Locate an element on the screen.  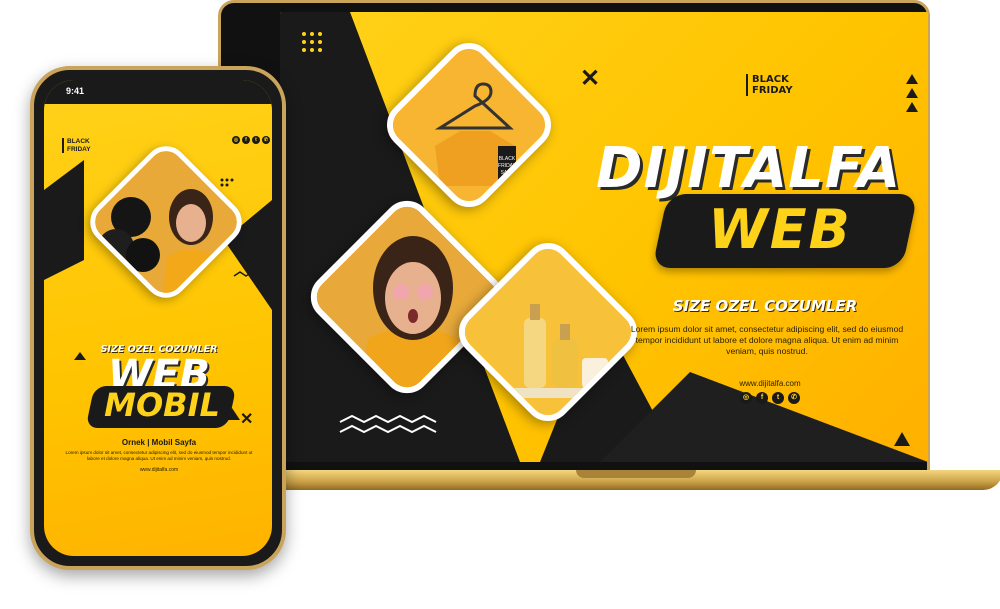
brand-title: DIJITALFA is located at coordinates (749, 168).